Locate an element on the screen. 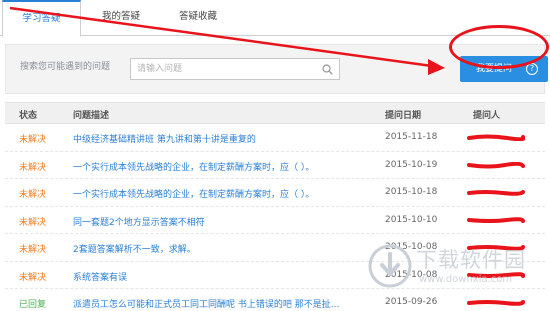 The image size is (550, 311). header-status: 状态 is located at coordinates (28, 116).